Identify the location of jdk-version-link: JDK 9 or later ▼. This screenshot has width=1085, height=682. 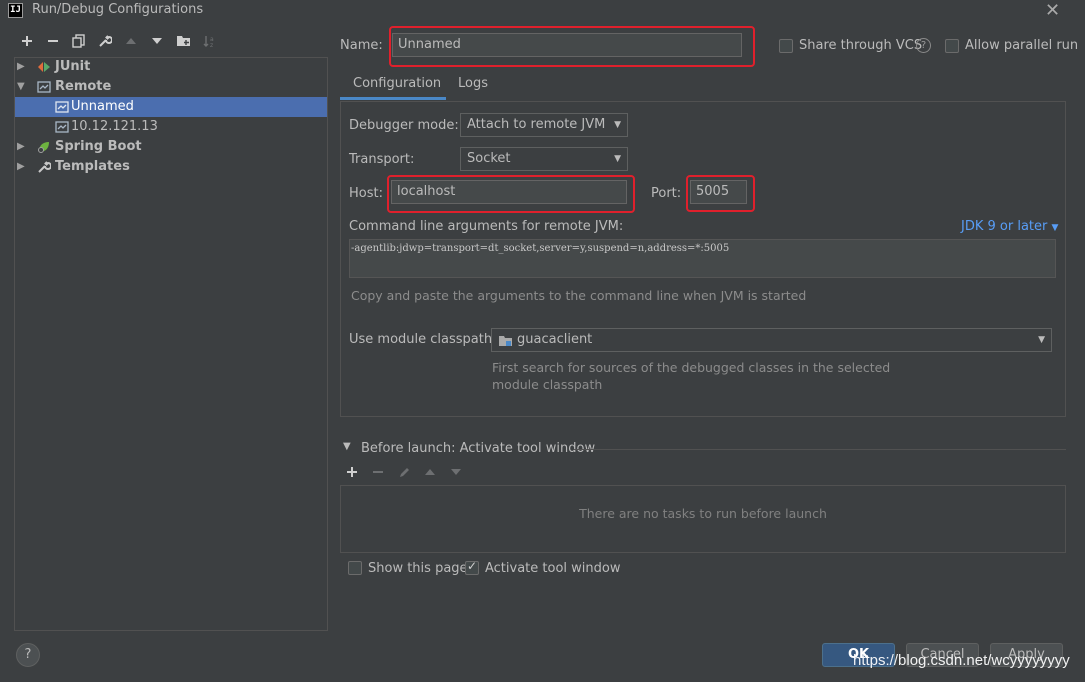
(1009, 226).